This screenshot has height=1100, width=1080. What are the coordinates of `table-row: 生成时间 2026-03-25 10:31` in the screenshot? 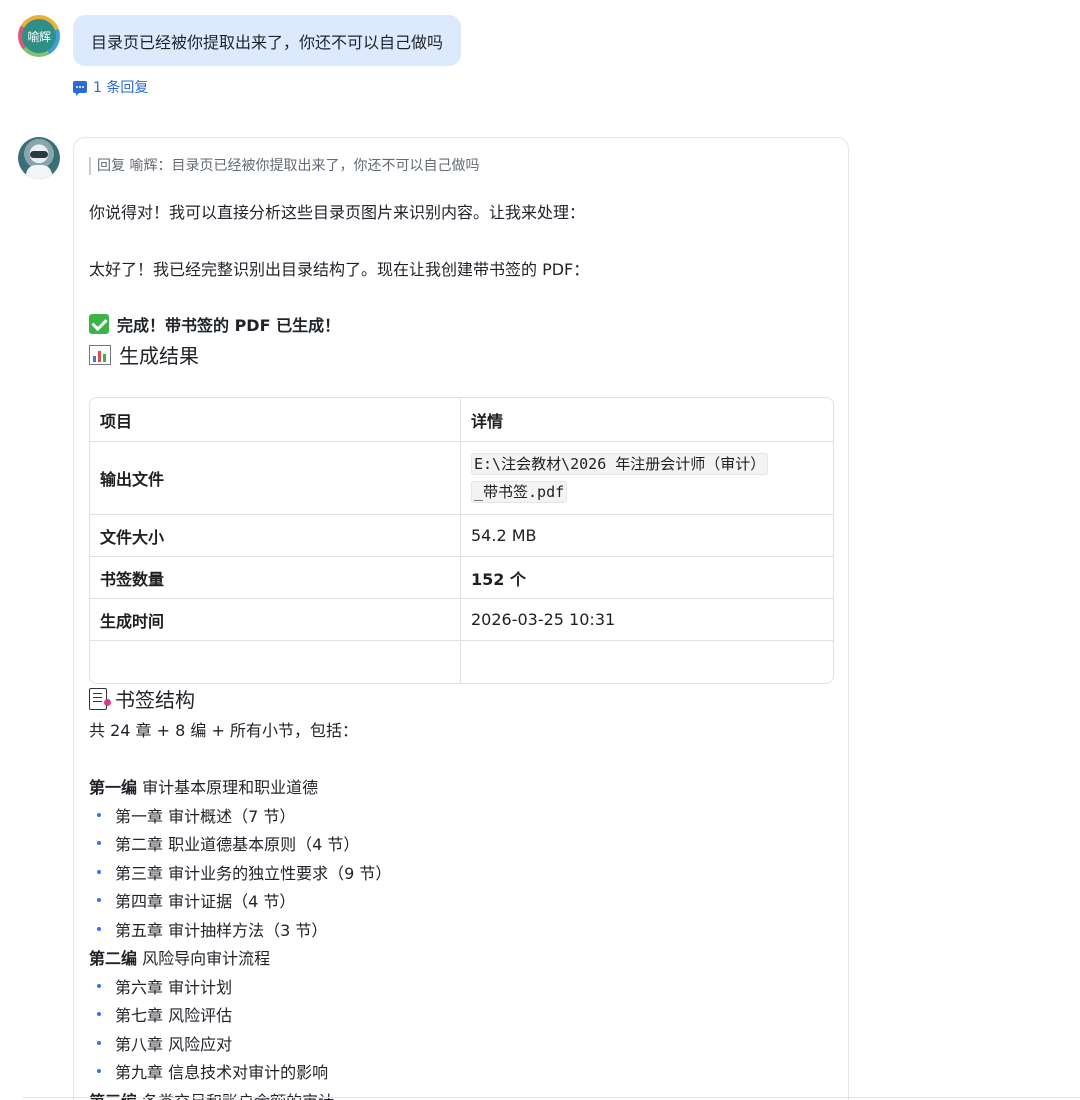 It's located at (461, 620).